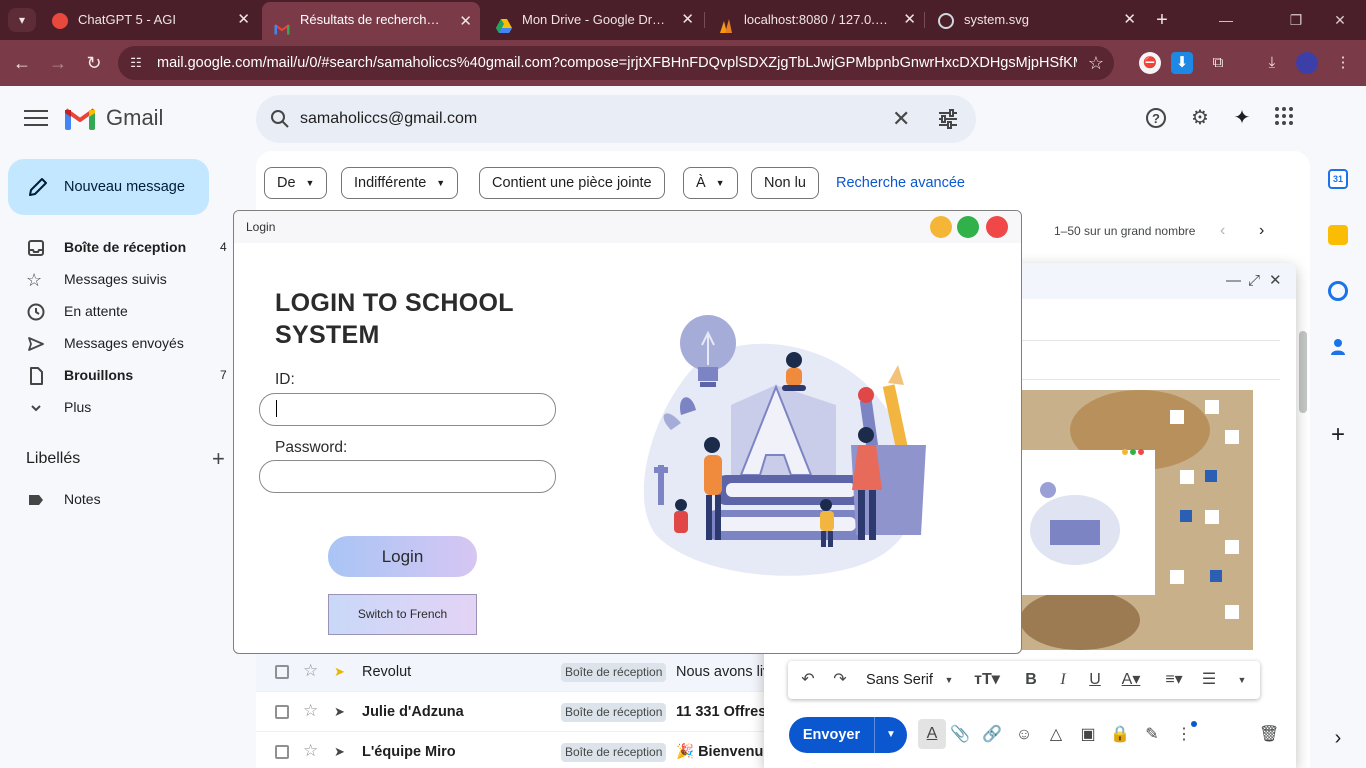 This screenshot has width=1366, height=768. Describe the element at coordinates (1303, 372) in the screenshot. I see `scrollbar-thumb` at that location.